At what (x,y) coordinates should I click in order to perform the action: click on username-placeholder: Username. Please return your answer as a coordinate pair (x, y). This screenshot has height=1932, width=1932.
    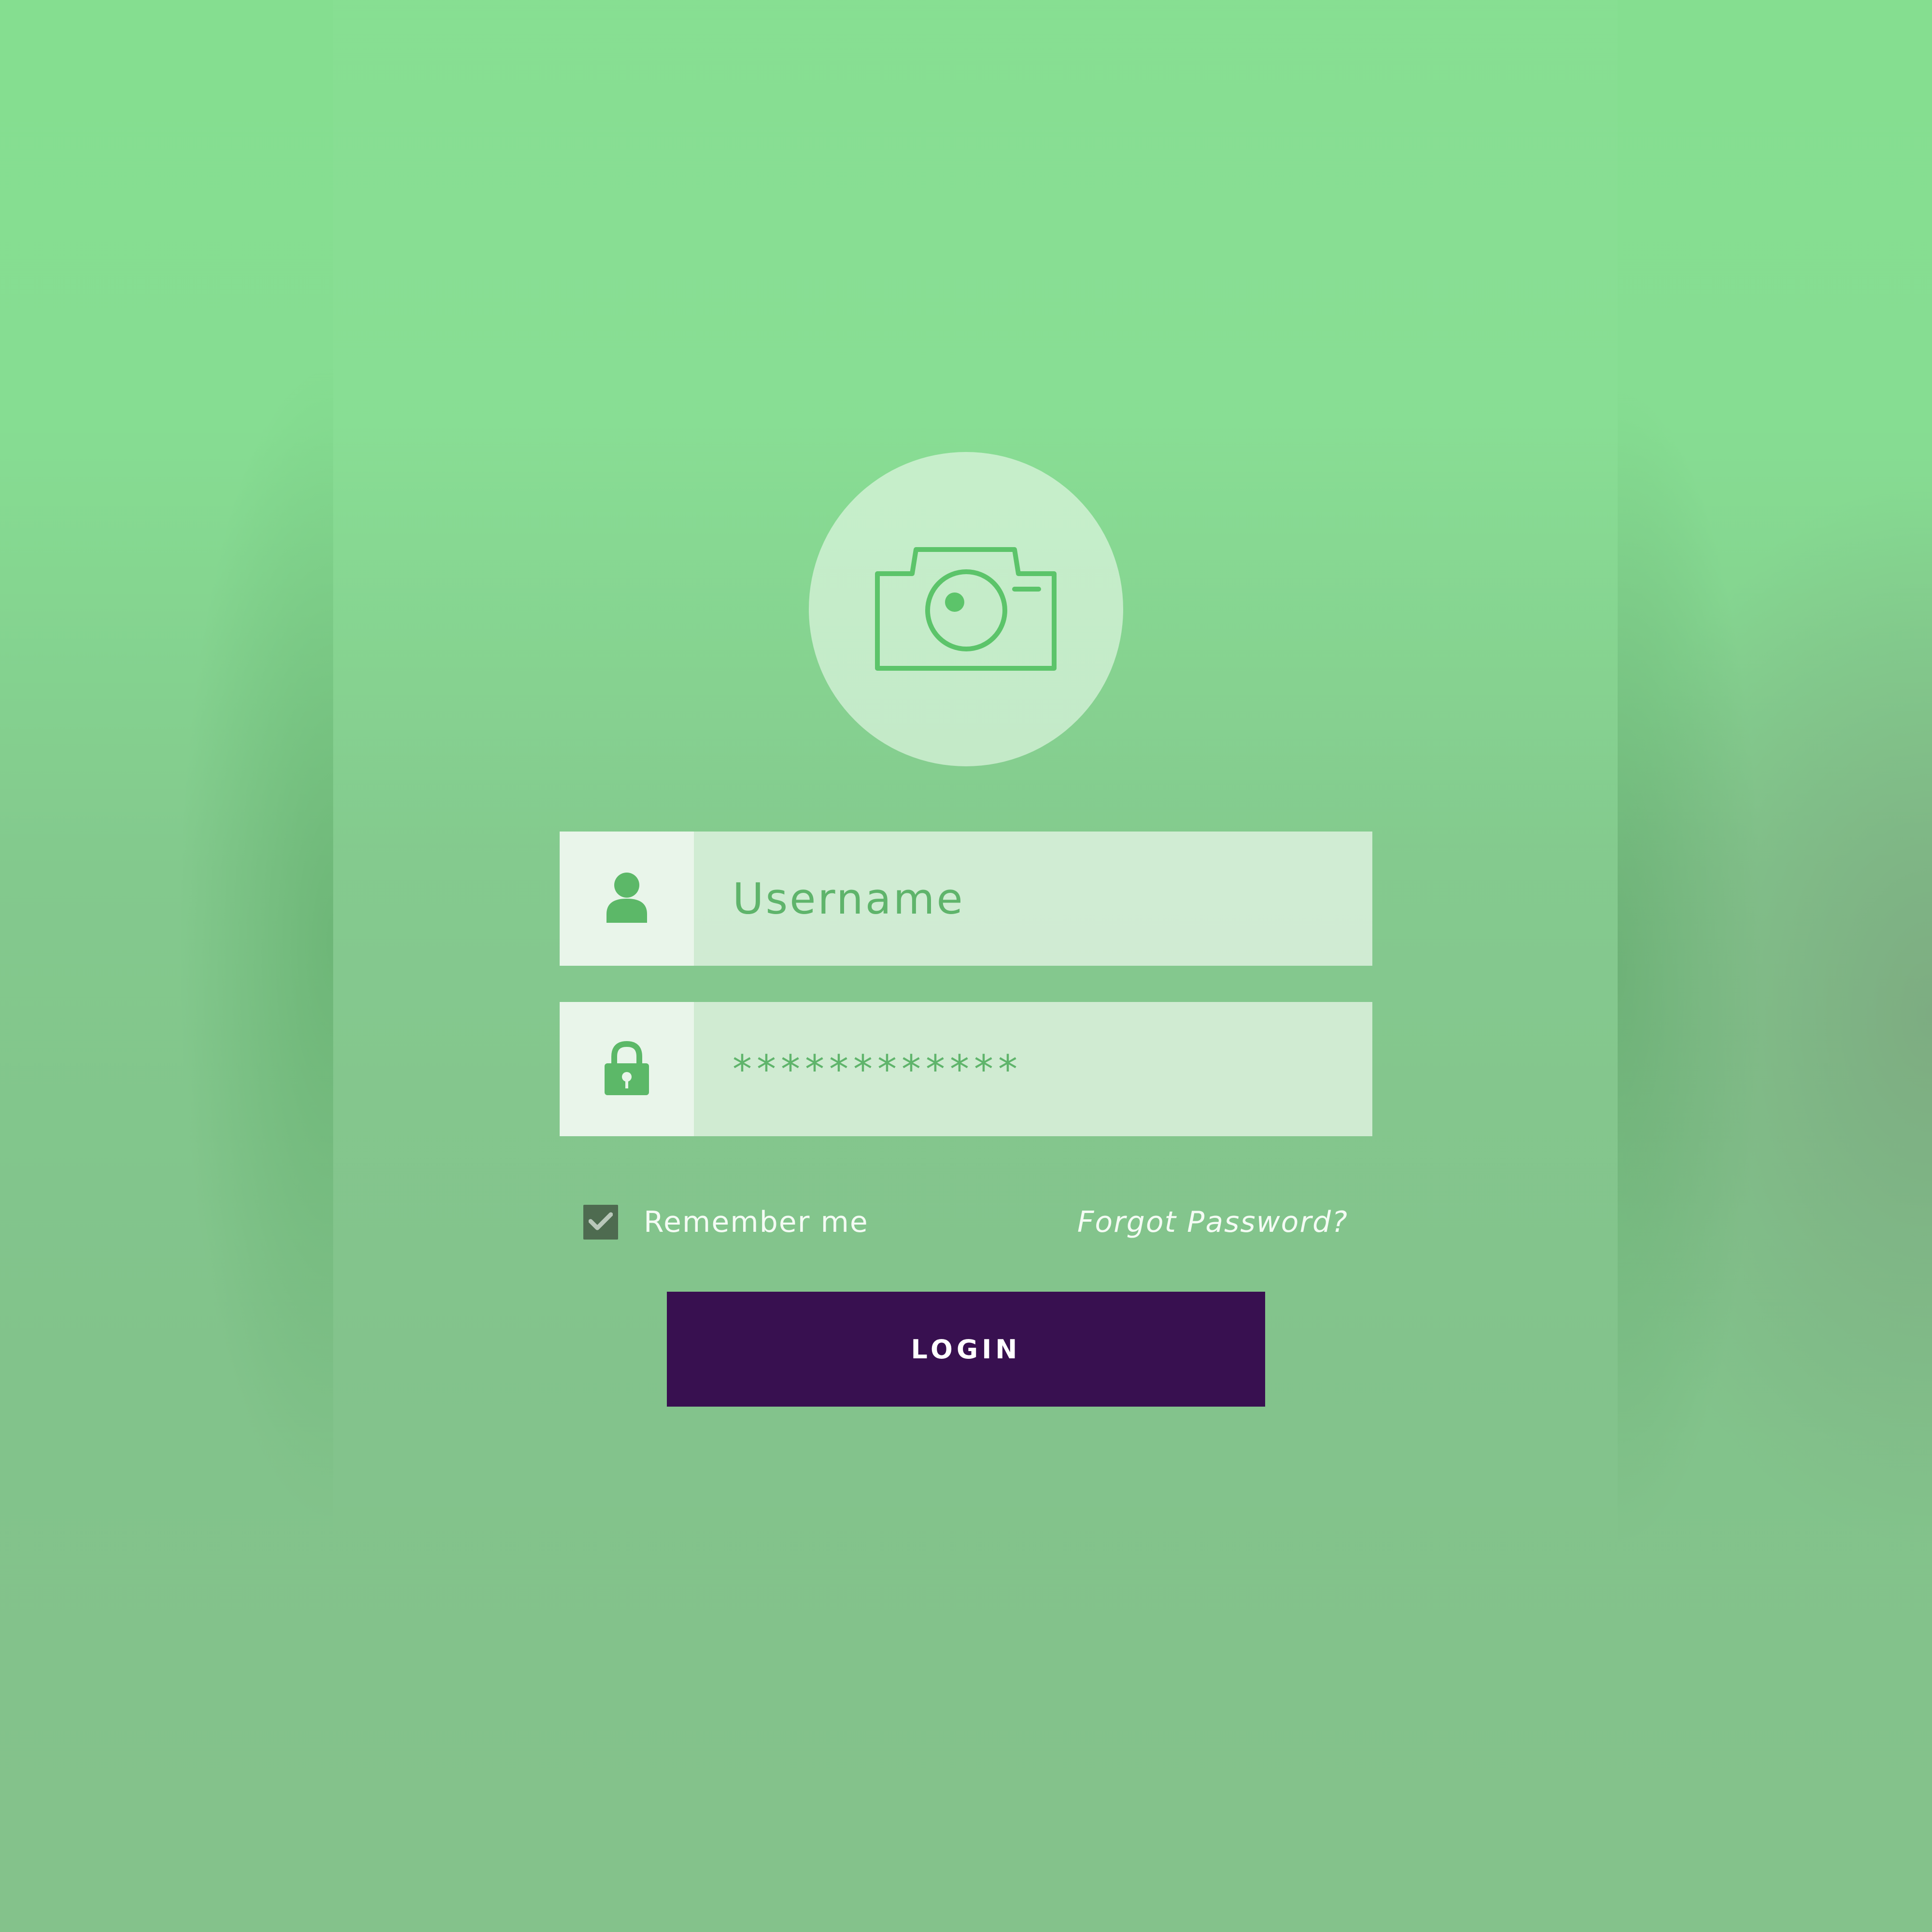
    Looking at the image, I should click on (849, 899).